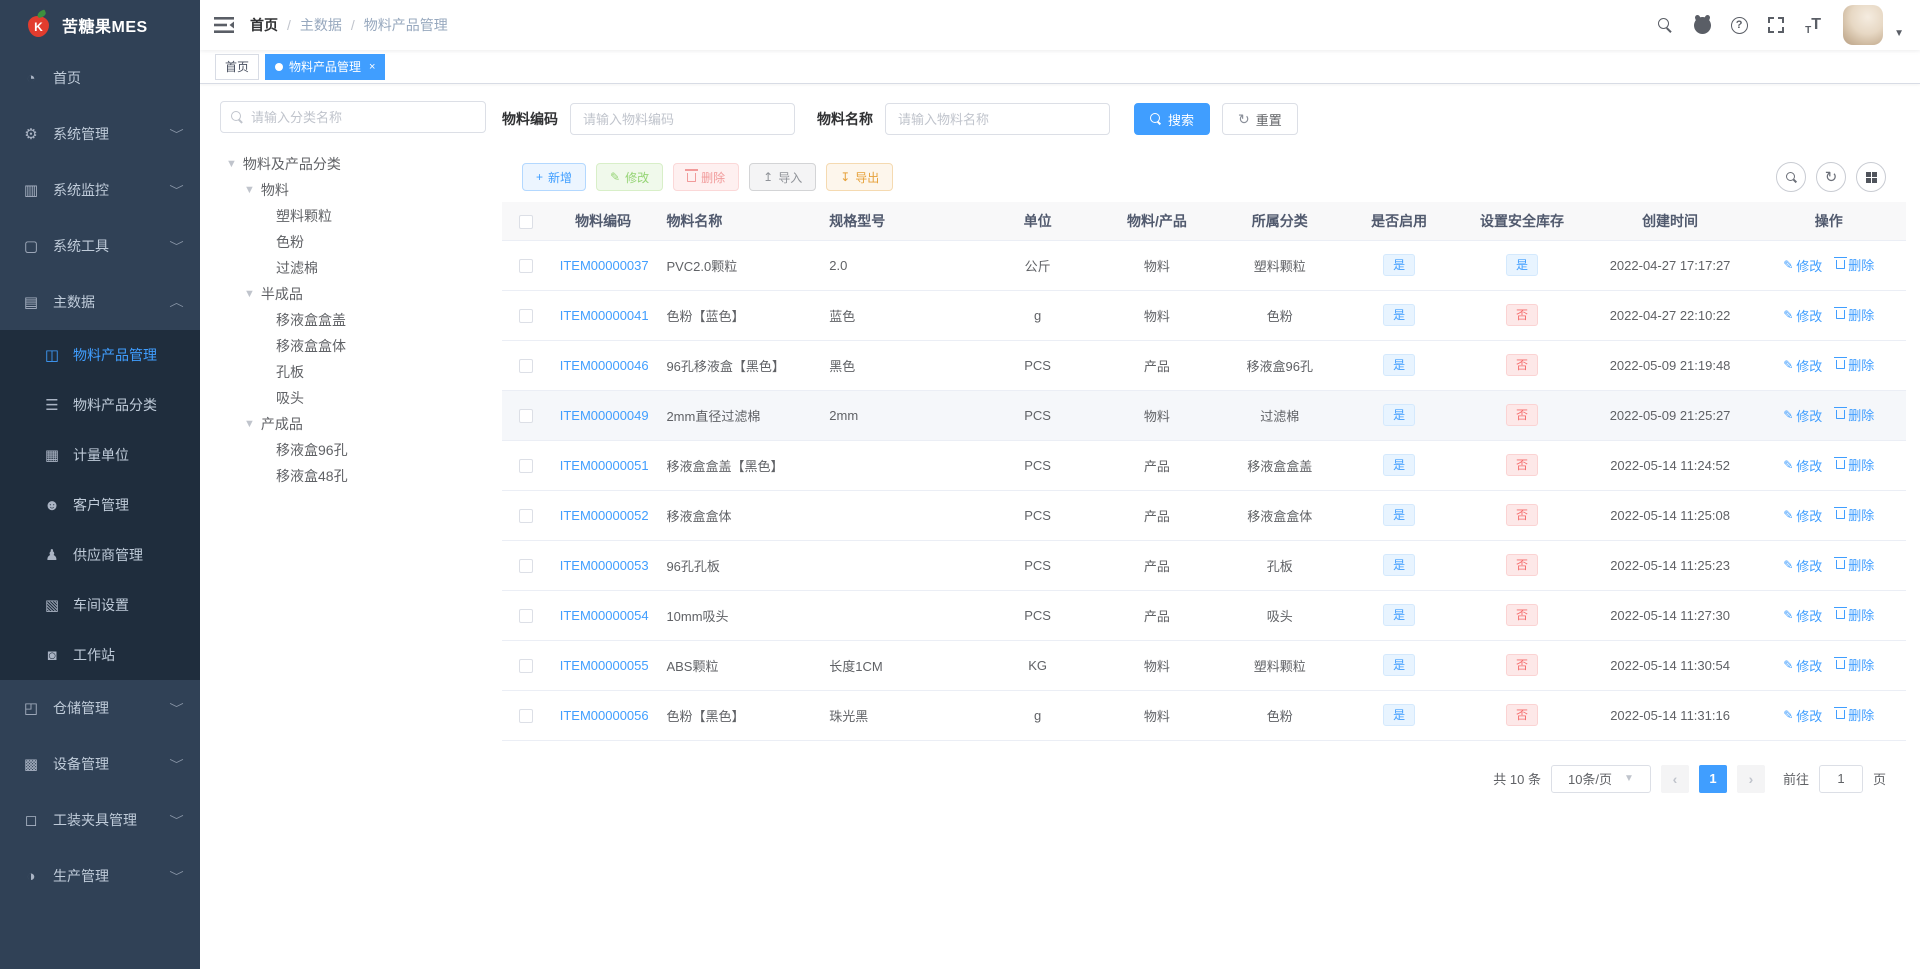 This screenshot has height=969, width=1920. Describe the element at coordinates (604, 265) in the screenshot. I see `material-code-link: ITEM00000037` at that location.